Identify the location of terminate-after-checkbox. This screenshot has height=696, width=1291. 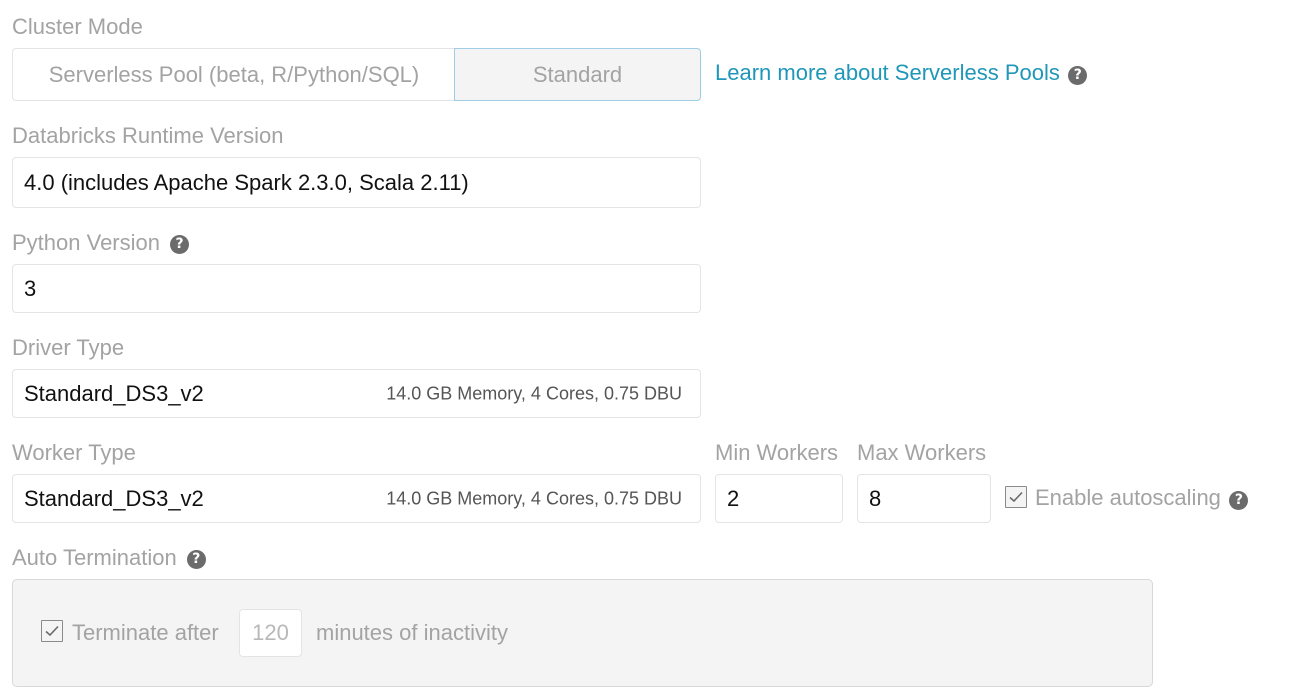
(52, 631).